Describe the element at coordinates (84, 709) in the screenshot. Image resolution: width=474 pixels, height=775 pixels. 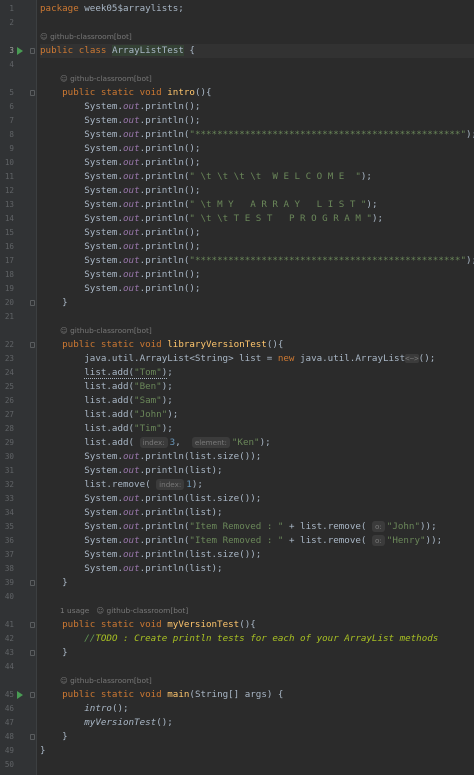
I see `code-line: intro();` at that location.